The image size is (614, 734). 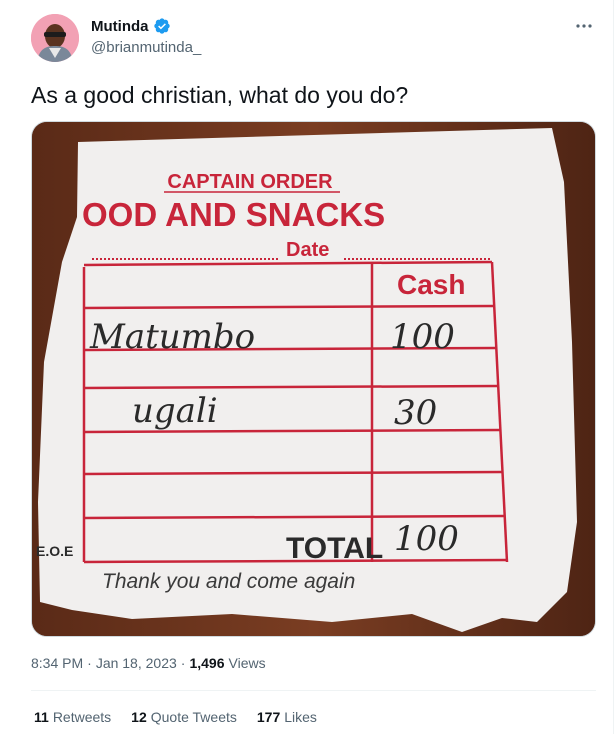 What do you see at coordinates (57, 663) in the screenshot?
I see `tweet-time: 8:34 PM` at bounding box center [57, 663].